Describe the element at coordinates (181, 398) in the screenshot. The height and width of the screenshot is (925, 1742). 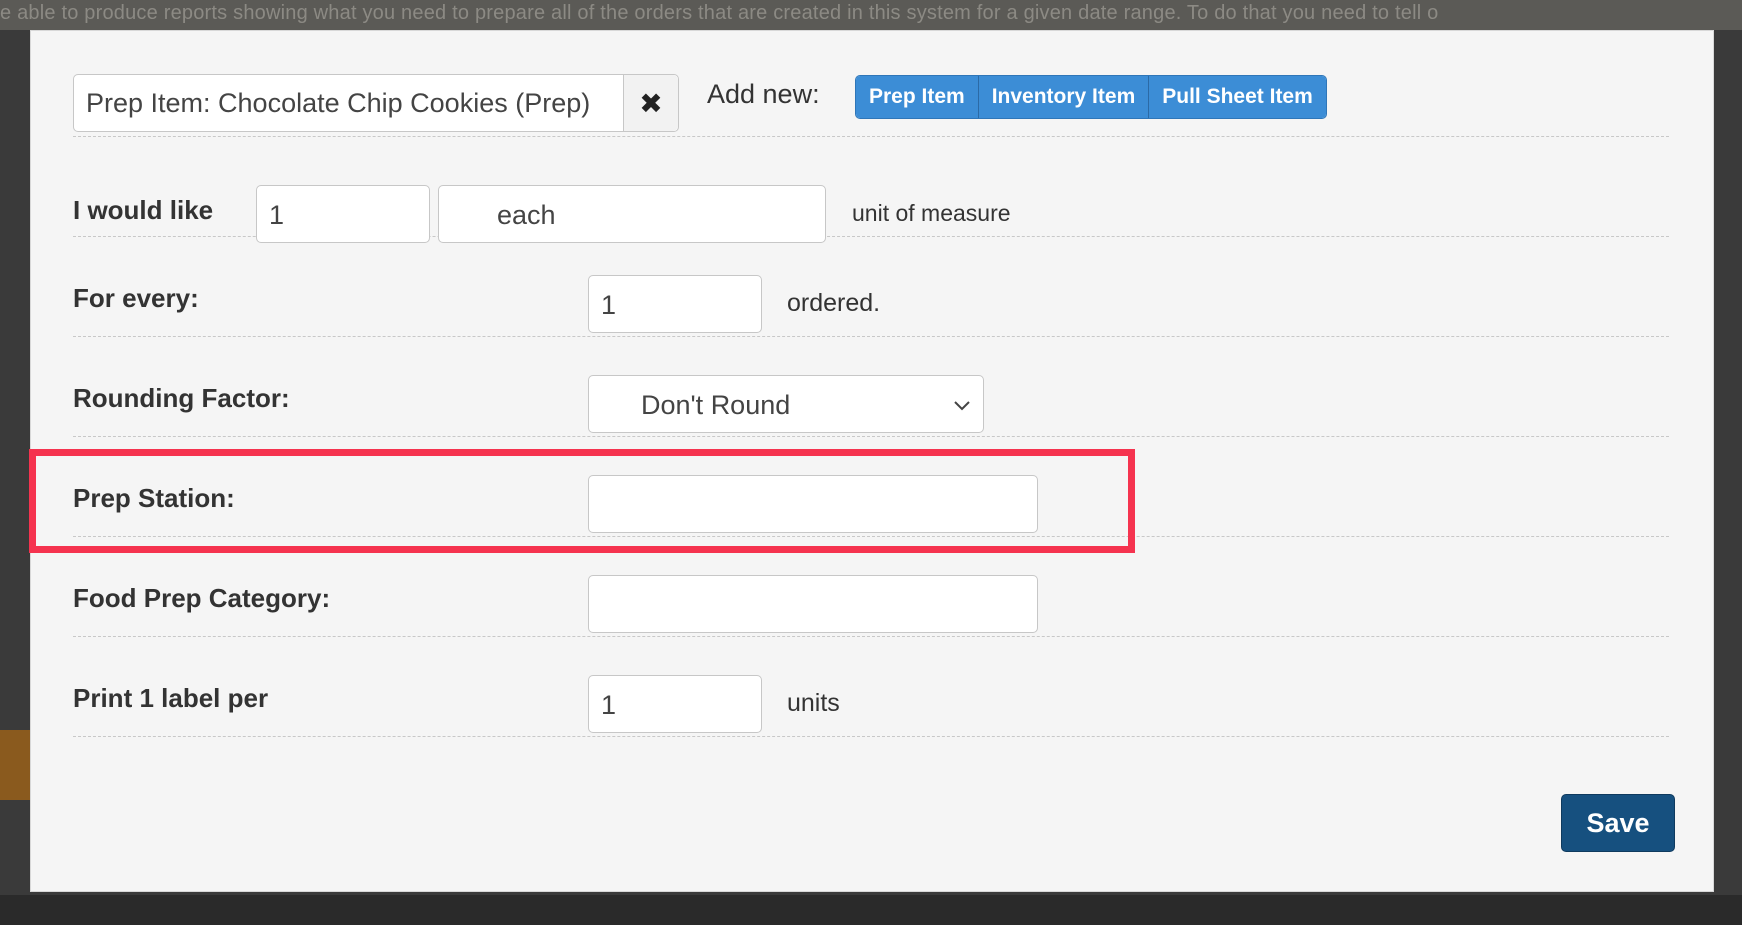
I see `rounding-factor-label: Rounding Factor:` at that location.